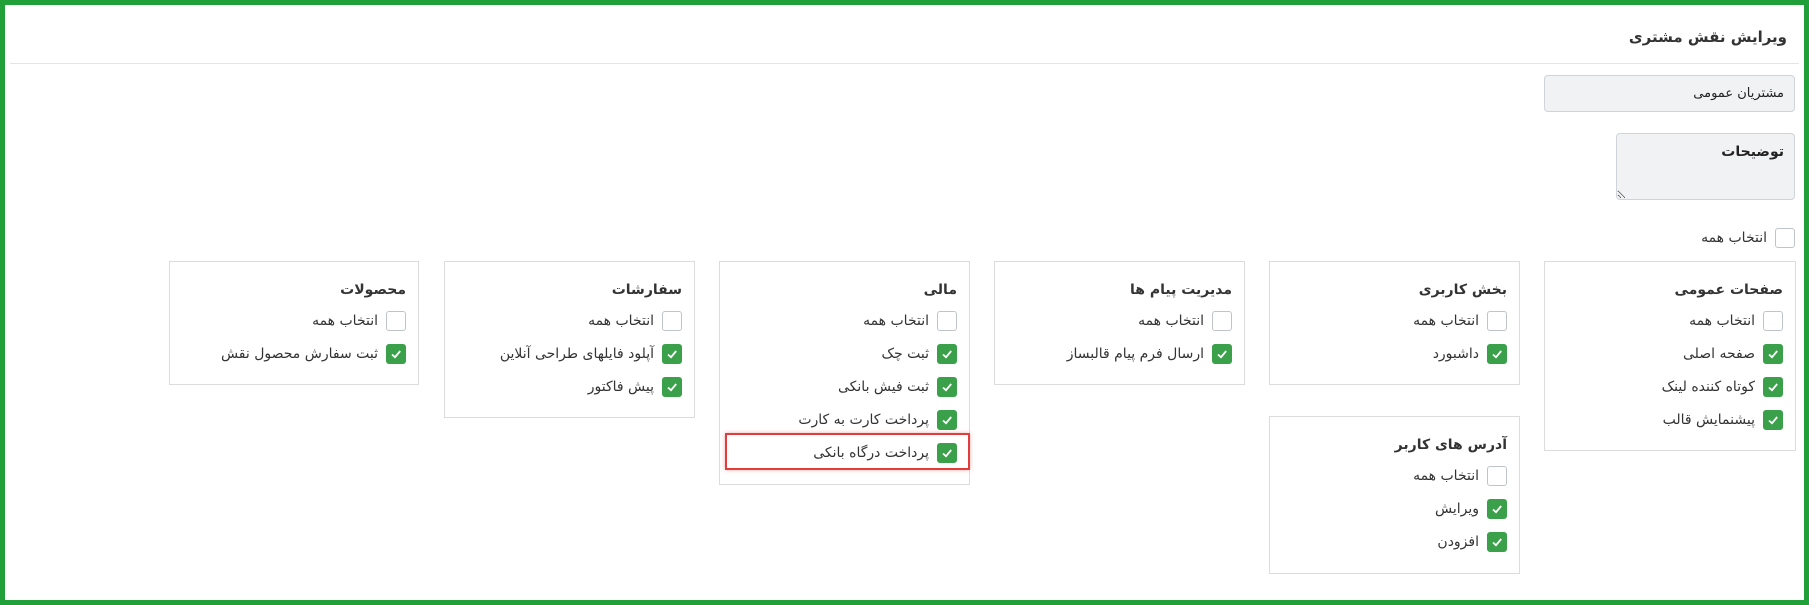 The image size is (1809, 605). I want to click on permission-item: آپلود فایلهای طراحی آنلاین, so click(591, 354).